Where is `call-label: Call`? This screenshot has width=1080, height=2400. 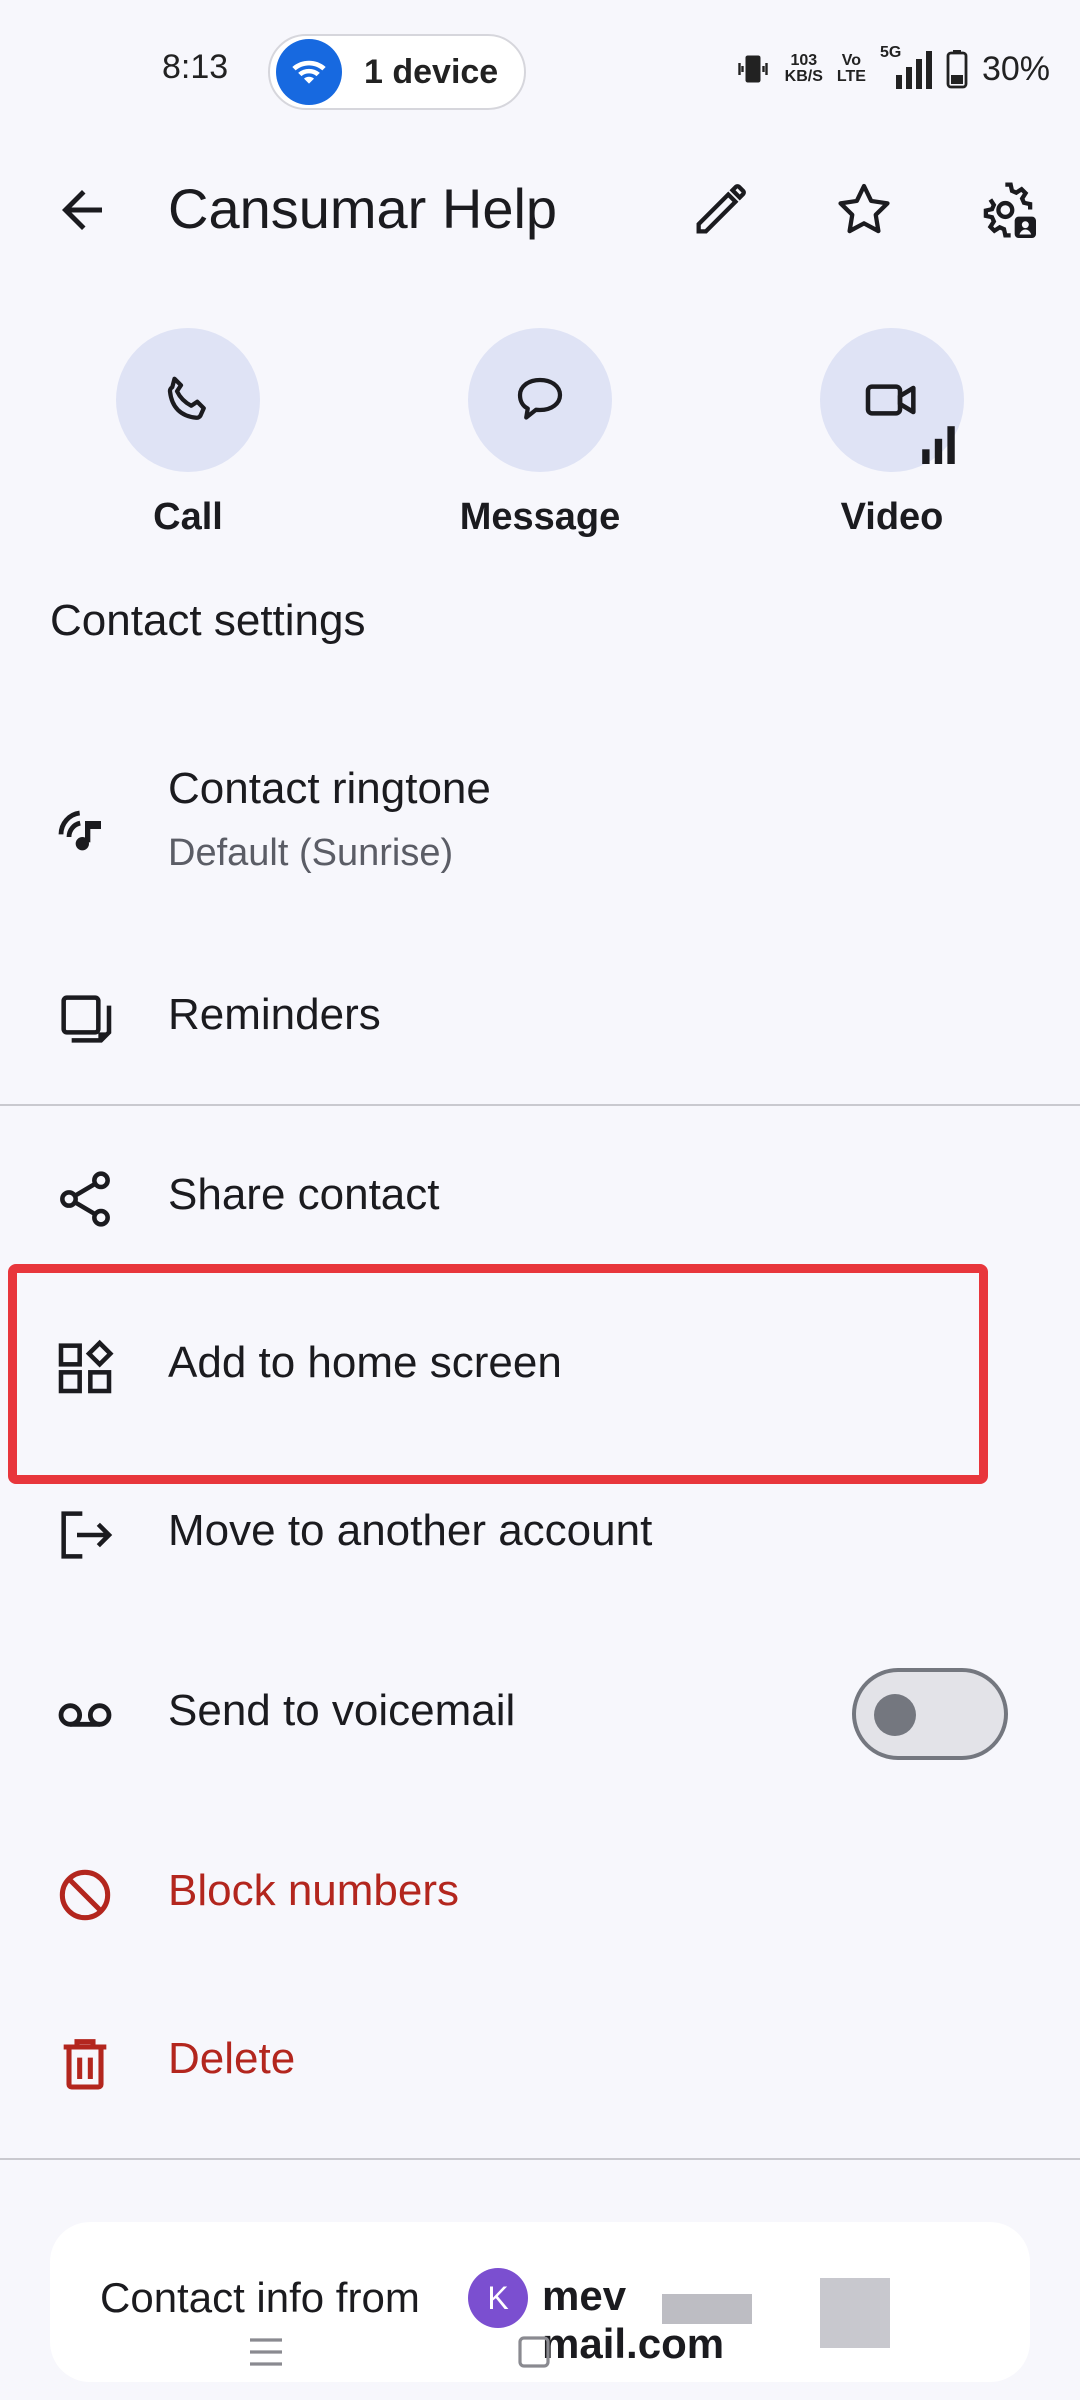
call-label: Call is located at coordinates (188, 517).